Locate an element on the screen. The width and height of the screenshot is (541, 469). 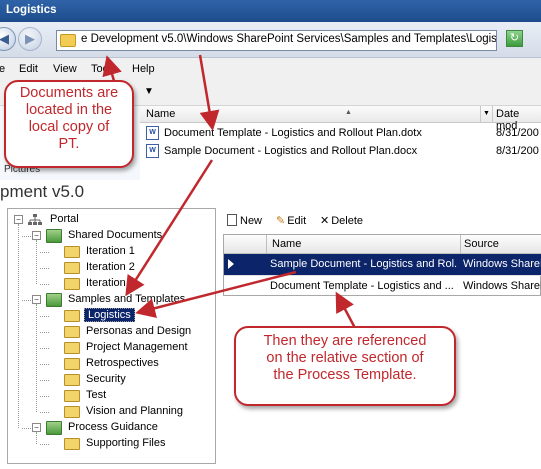
callout-line: local copy of is located at coordinates (69, 127).